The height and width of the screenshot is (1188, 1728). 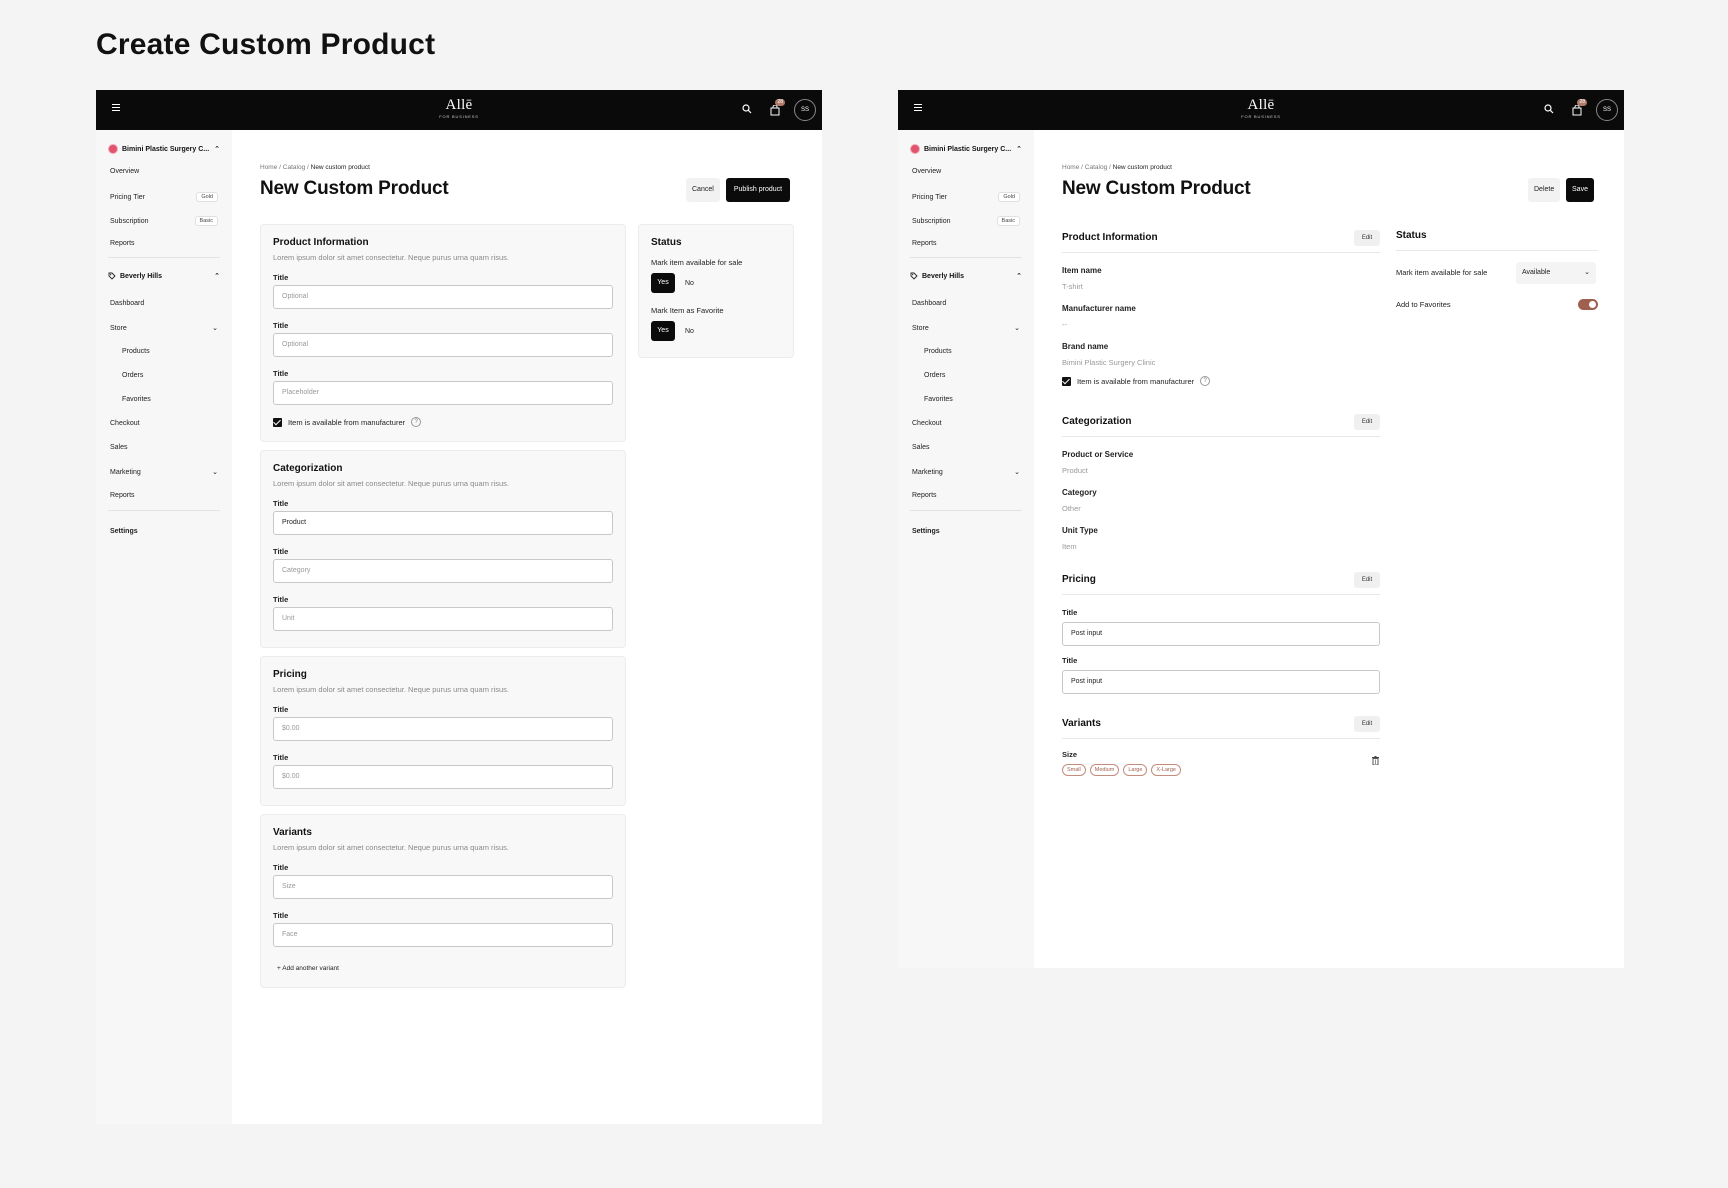 What do you see at coordinates (443, 619) in the screenshot?
I see `unit-input: Unit` at bounding box center [443, 619].